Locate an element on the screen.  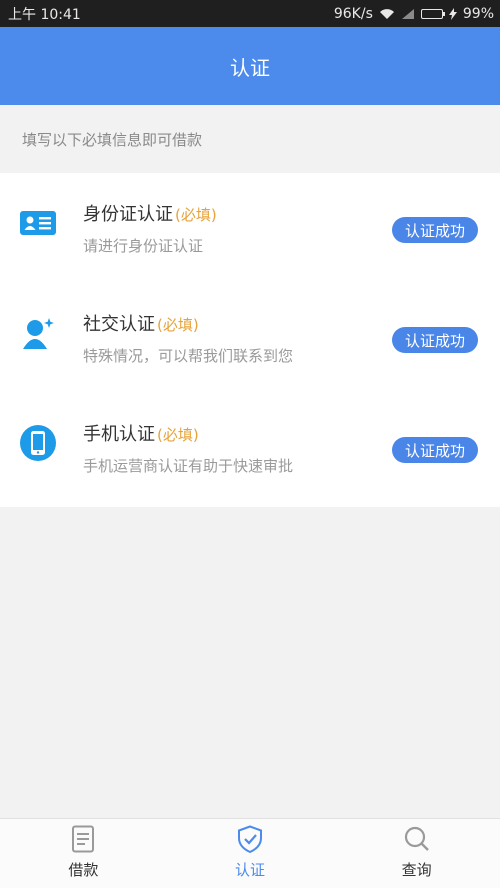
status-time: 上午 10:41 is located at coordinates (44, 14).